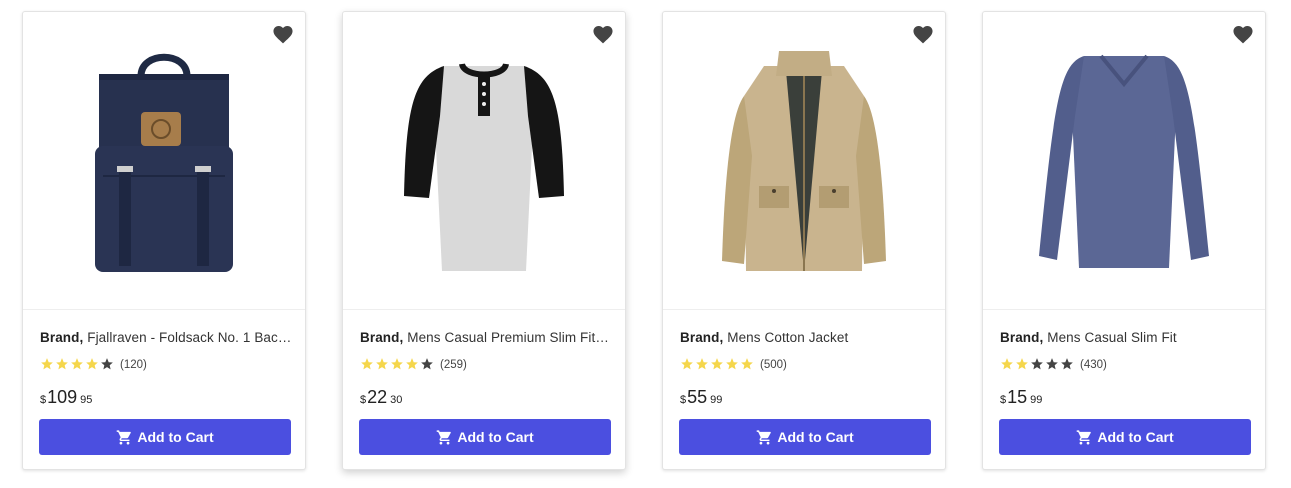 The width and height of the screenshot is (1291, 488). I want to click on product-price: $ 109 95, so click(66, 398).